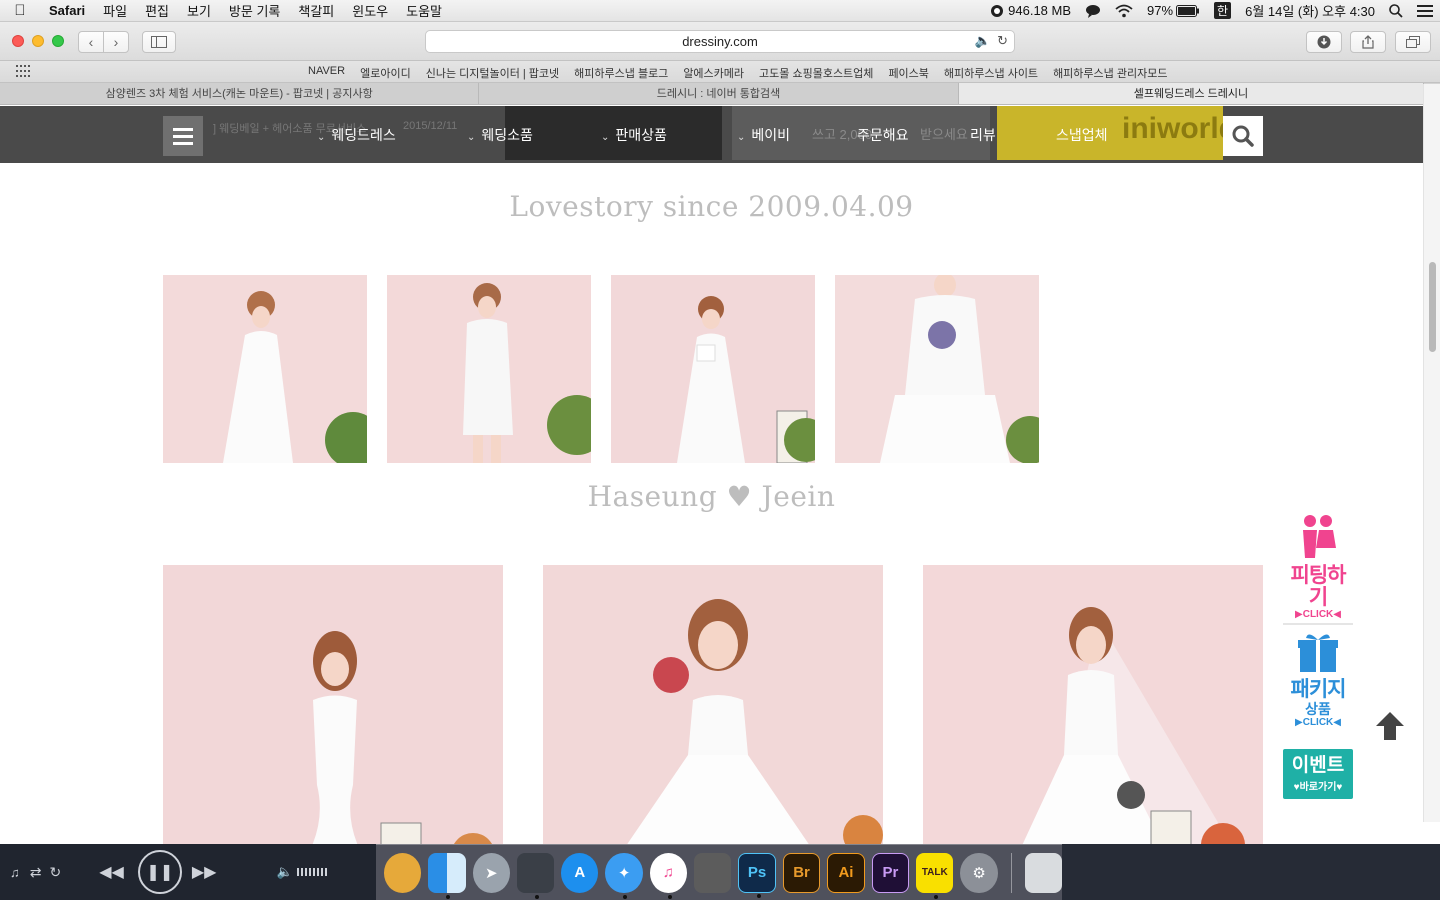 This screenshot has width=1440, height=900. Describe the element at coordinates (1043, 872) in the screenshot. I see `dock-trash-icon` at that location.